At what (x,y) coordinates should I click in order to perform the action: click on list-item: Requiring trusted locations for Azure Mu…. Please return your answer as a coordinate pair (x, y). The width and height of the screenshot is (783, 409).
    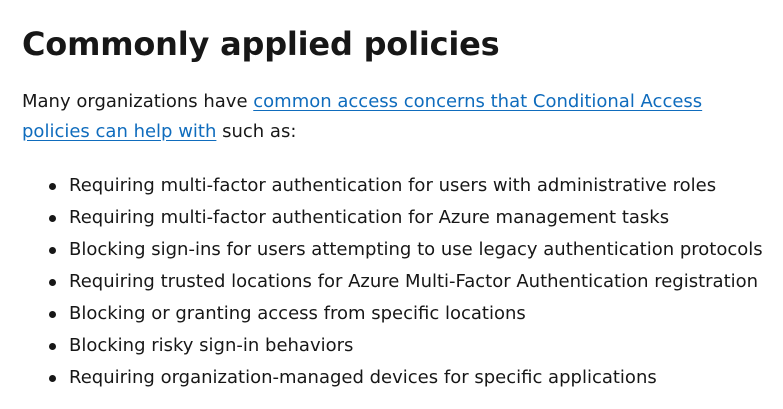
    Looking at the image, I should click on (394, 282).